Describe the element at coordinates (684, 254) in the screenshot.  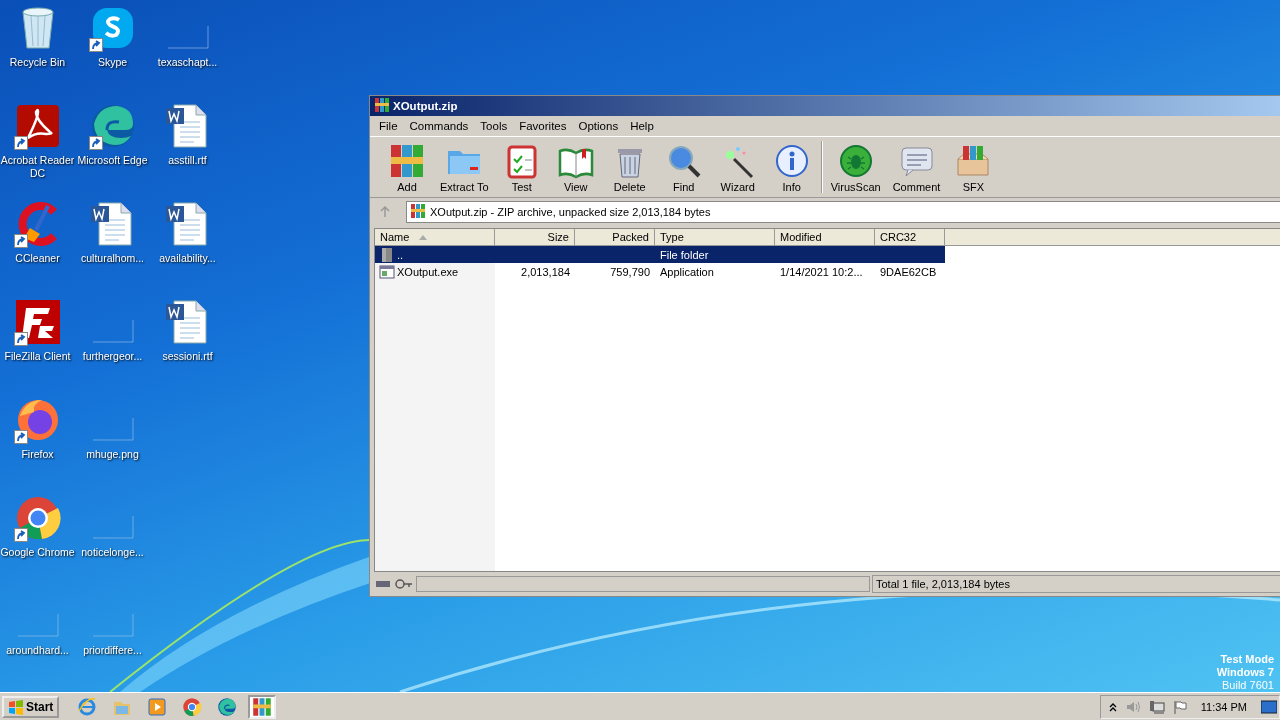
I see `table-cell: File folder` at that location.